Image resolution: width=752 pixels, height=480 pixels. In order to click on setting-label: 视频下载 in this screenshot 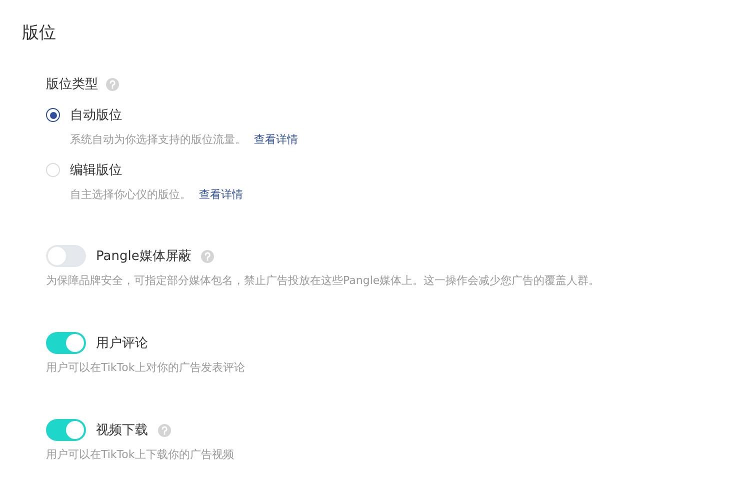, I will do `click(122, 430)`.